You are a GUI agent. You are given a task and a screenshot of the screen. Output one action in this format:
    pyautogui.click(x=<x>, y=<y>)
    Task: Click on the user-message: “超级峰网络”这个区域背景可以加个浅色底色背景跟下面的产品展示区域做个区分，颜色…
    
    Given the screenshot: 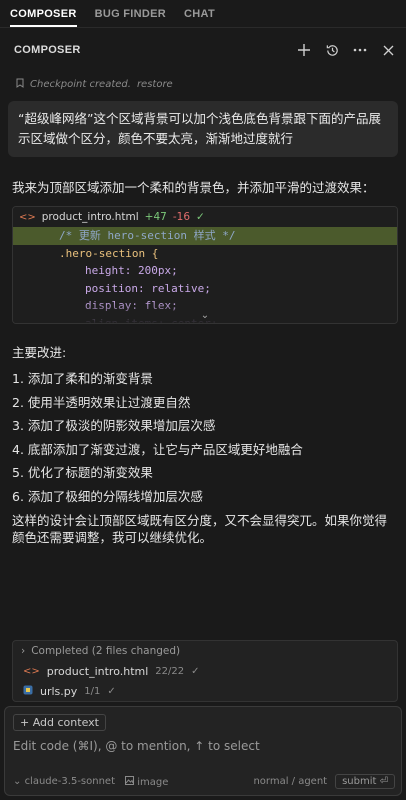 What is the action you would take?
    pyautogui.click(x=203, y=129)
    